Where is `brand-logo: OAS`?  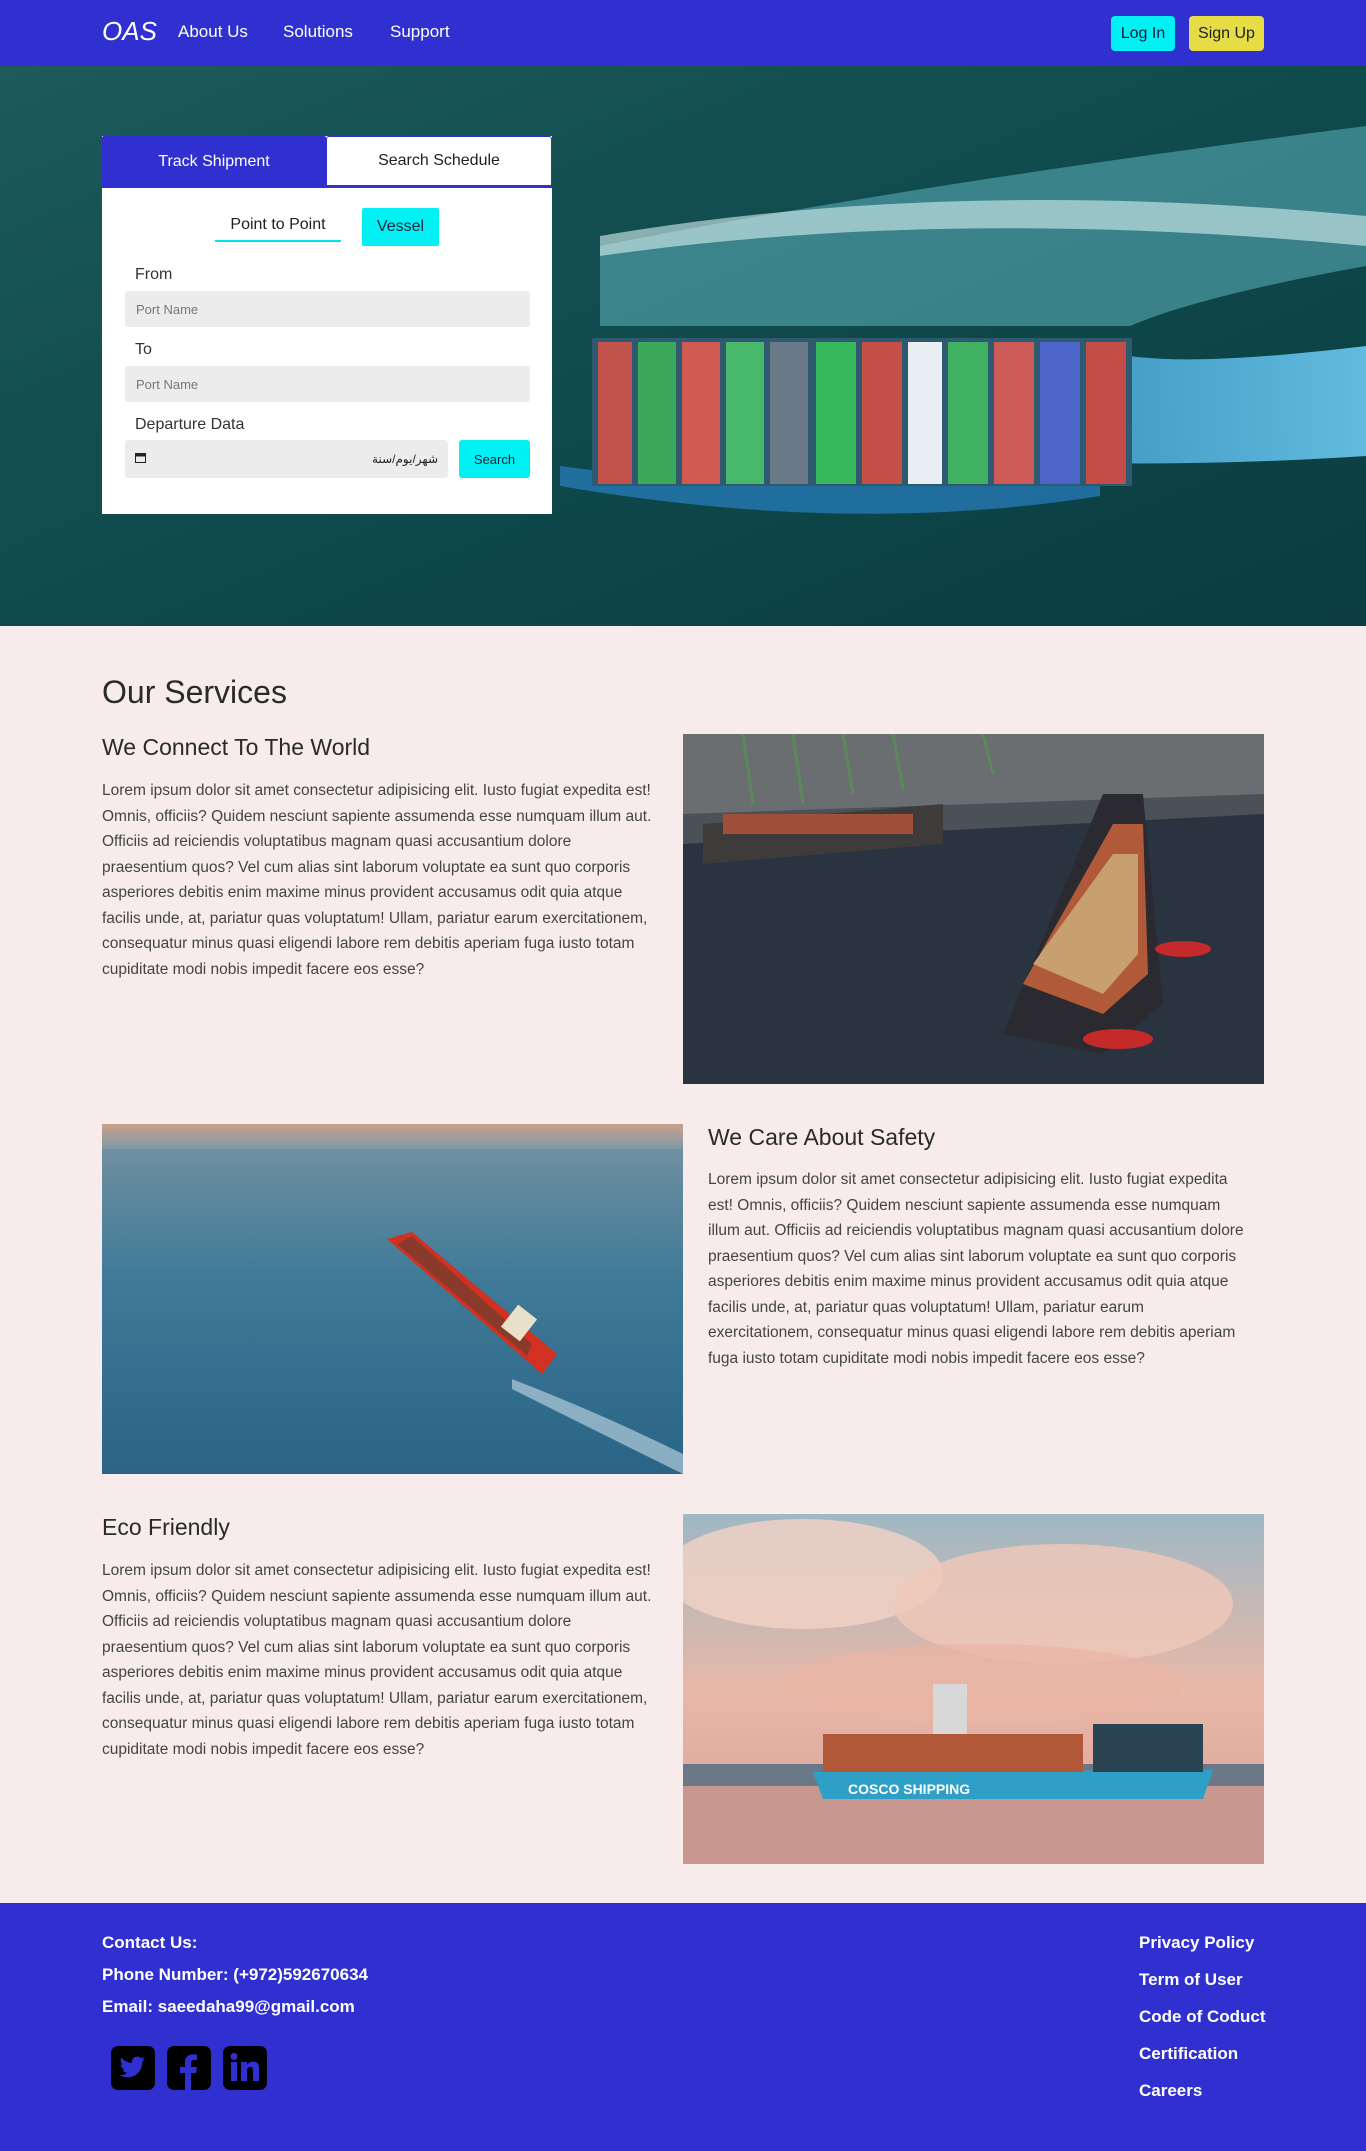
brand-logo: OAS is located at coordinates (129, 31).